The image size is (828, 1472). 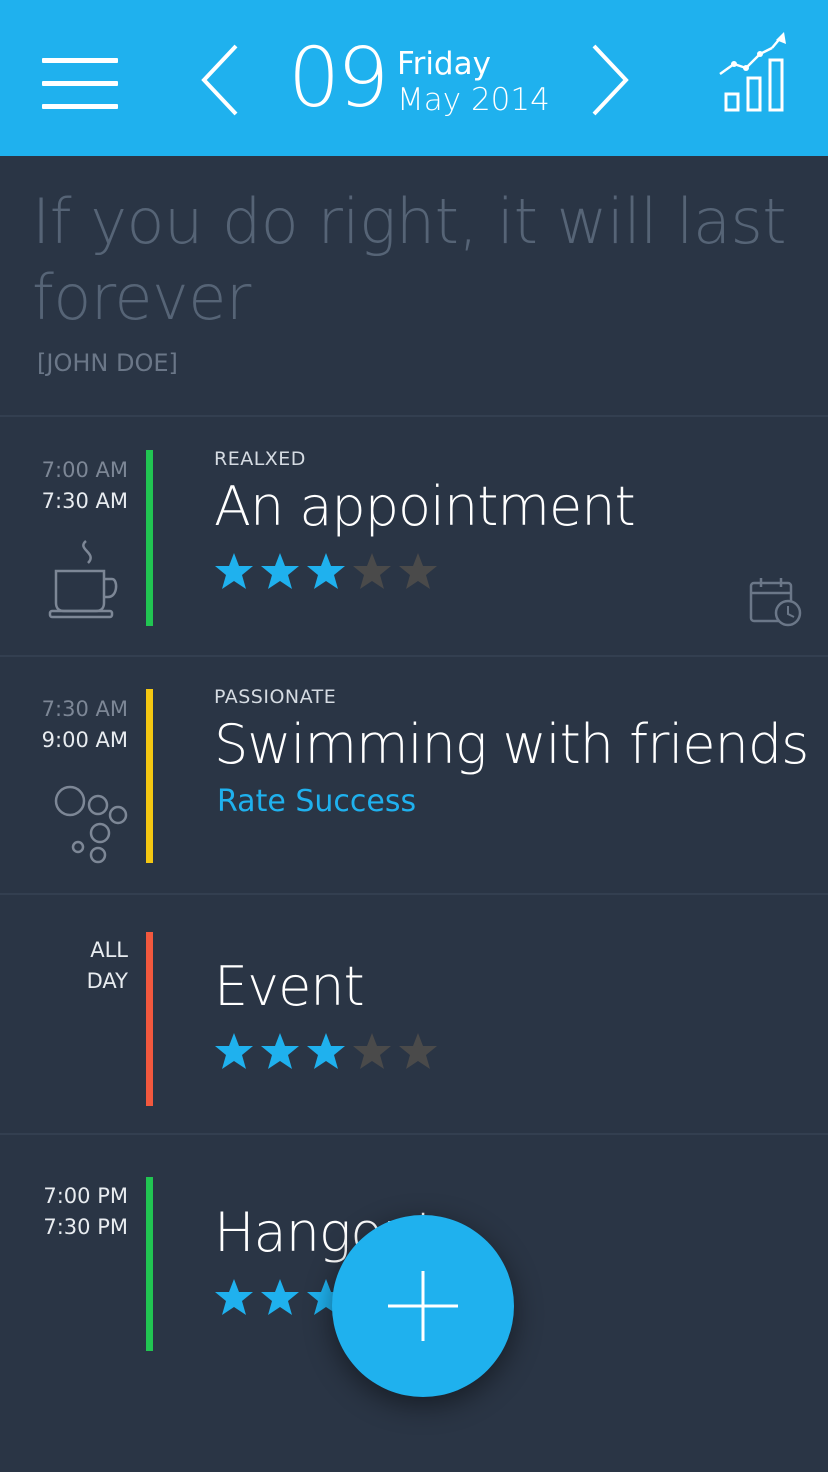 I want to click on next-day-button, so click(x=611, y=80).